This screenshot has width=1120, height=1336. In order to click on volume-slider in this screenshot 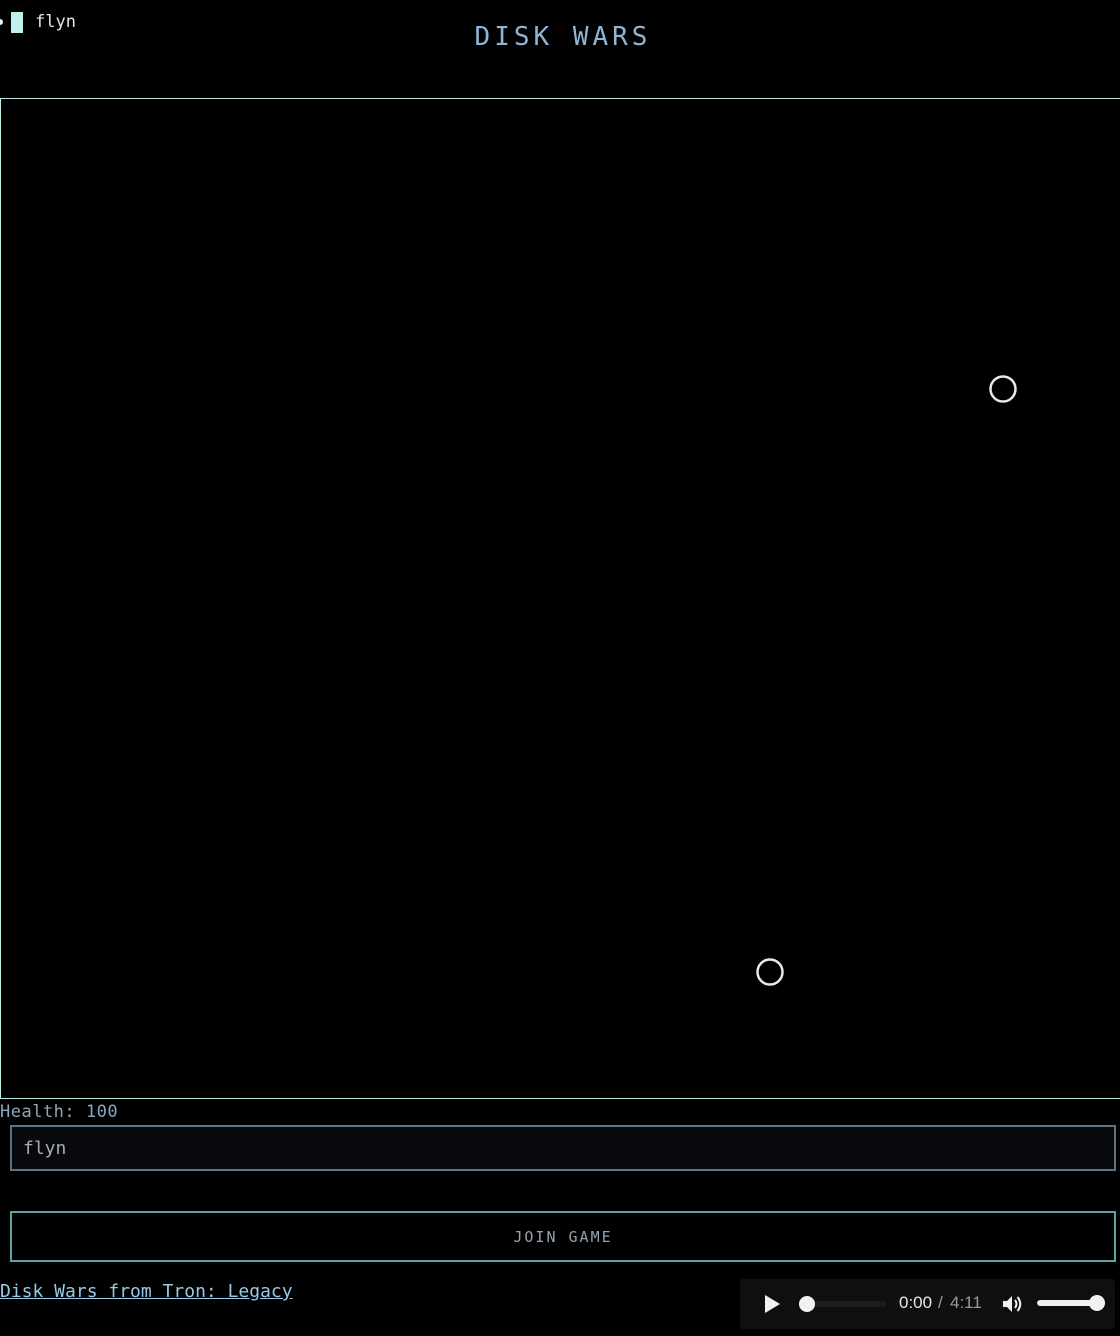, I will do `click(1067, 1303)`.